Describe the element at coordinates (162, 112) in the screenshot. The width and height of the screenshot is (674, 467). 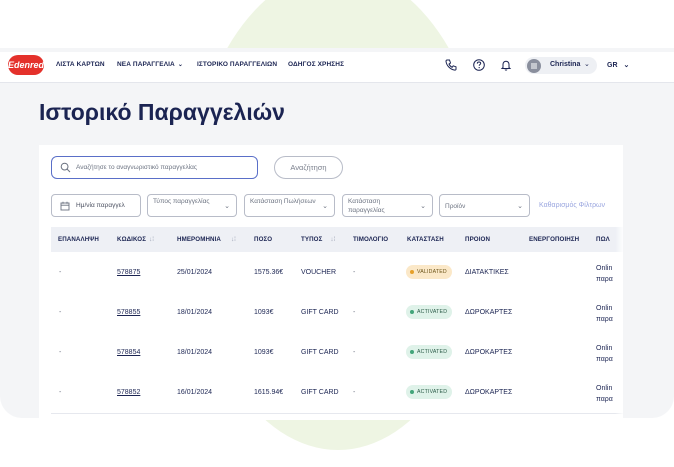
I see `page-title: Ιστορικό Παραγγελιών` at that location.